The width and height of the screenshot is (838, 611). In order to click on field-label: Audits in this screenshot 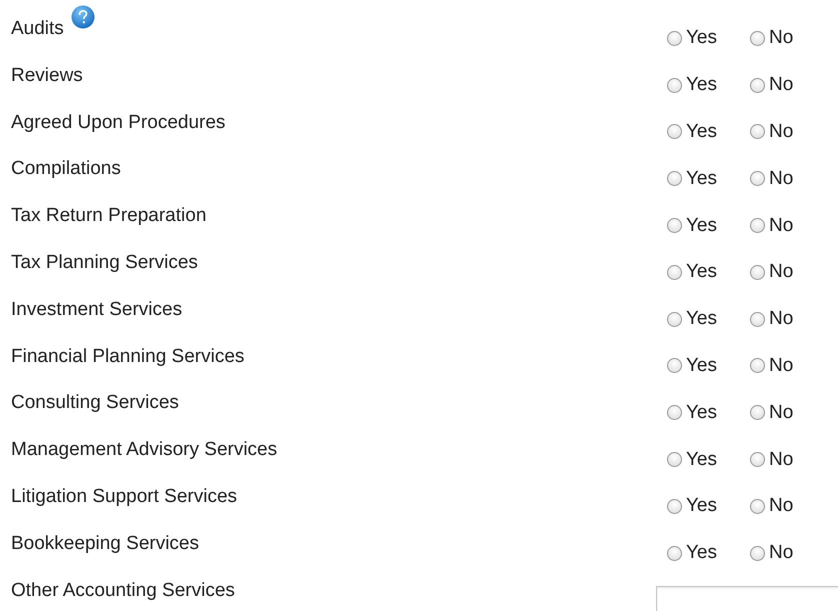, I will do `click(37, 29)`.